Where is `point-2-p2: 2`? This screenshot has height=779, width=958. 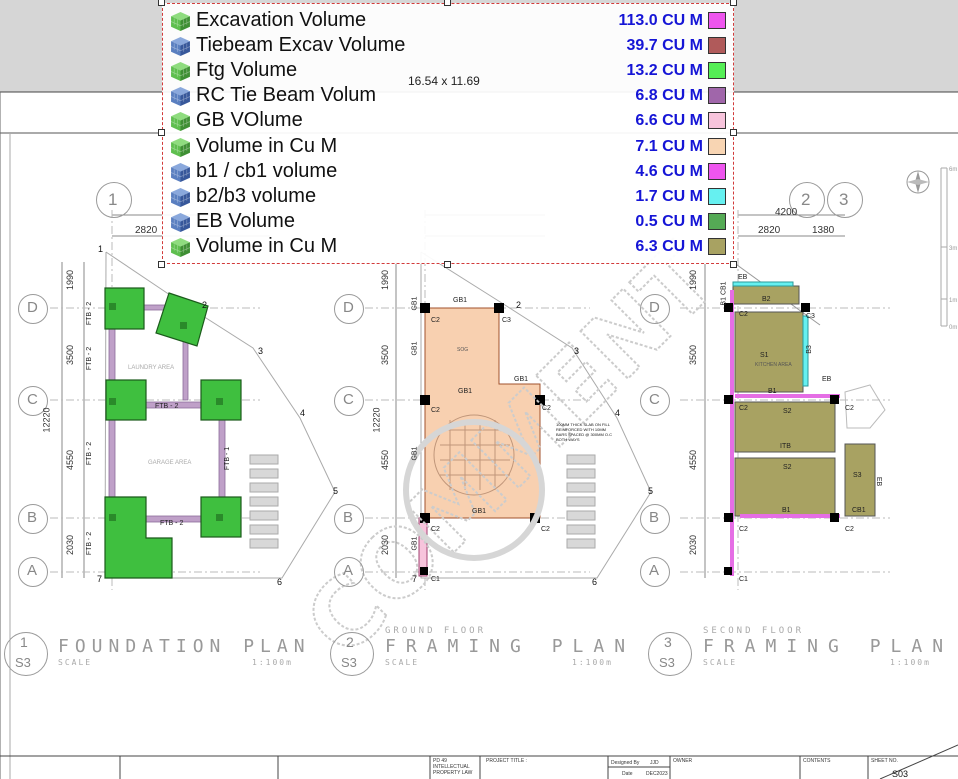
point-2-p2: 2 is located at coordinates (519, 305).